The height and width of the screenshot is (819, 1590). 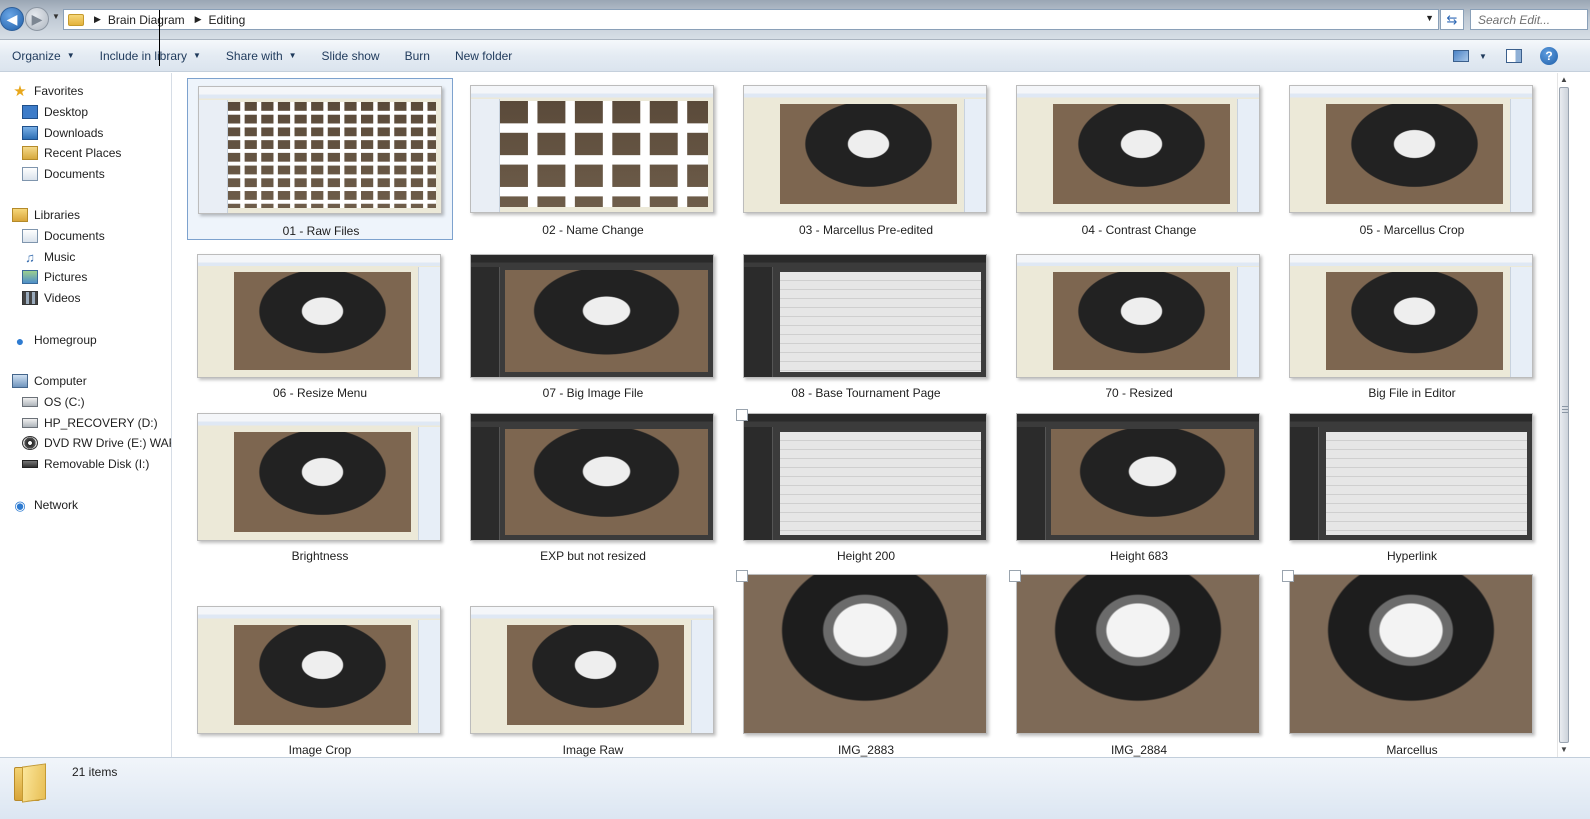 I want to click on scroll-up-icon: ▲, so click(x=1564, y=80).